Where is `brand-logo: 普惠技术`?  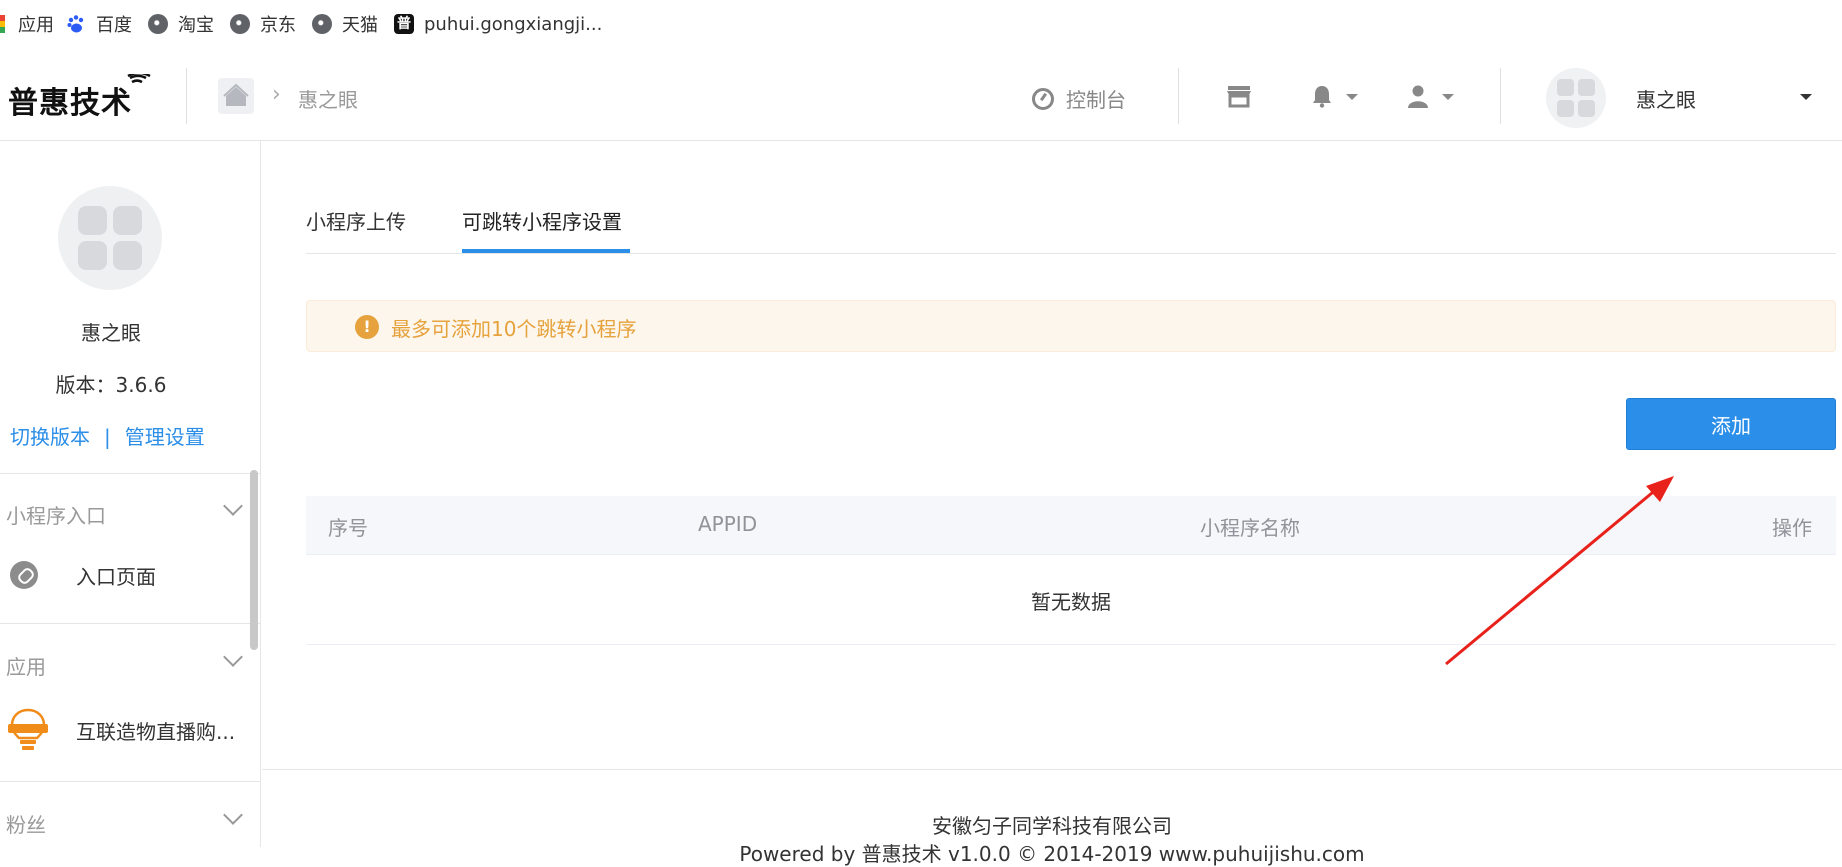 brand-logo: 普惠技术 is located at coordinates (70, 100).